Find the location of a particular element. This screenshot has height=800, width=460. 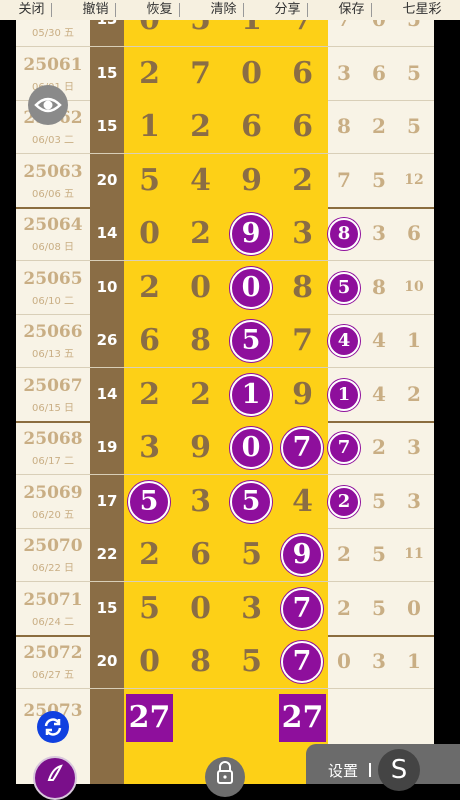

table-row: 25066 06/13 五 26 6 8 5 7 4 4 1 is located at coordinates (225, 341).